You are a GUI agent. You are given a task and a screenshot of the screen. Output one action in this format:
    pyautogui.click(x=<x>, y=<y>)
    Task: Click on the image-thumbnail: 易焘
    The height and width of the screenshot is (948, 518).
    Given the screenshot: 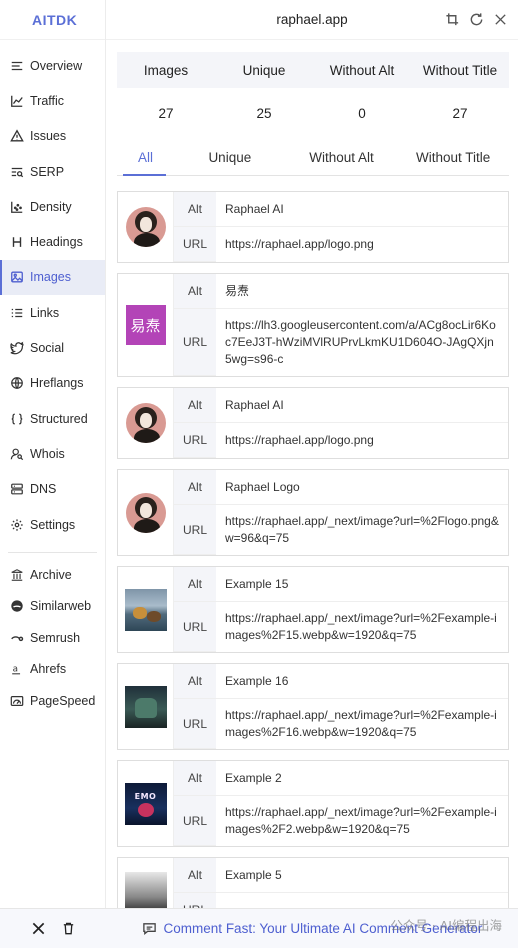 What is the action you would take?
    pyautogui.click(x=146, y=325)
    